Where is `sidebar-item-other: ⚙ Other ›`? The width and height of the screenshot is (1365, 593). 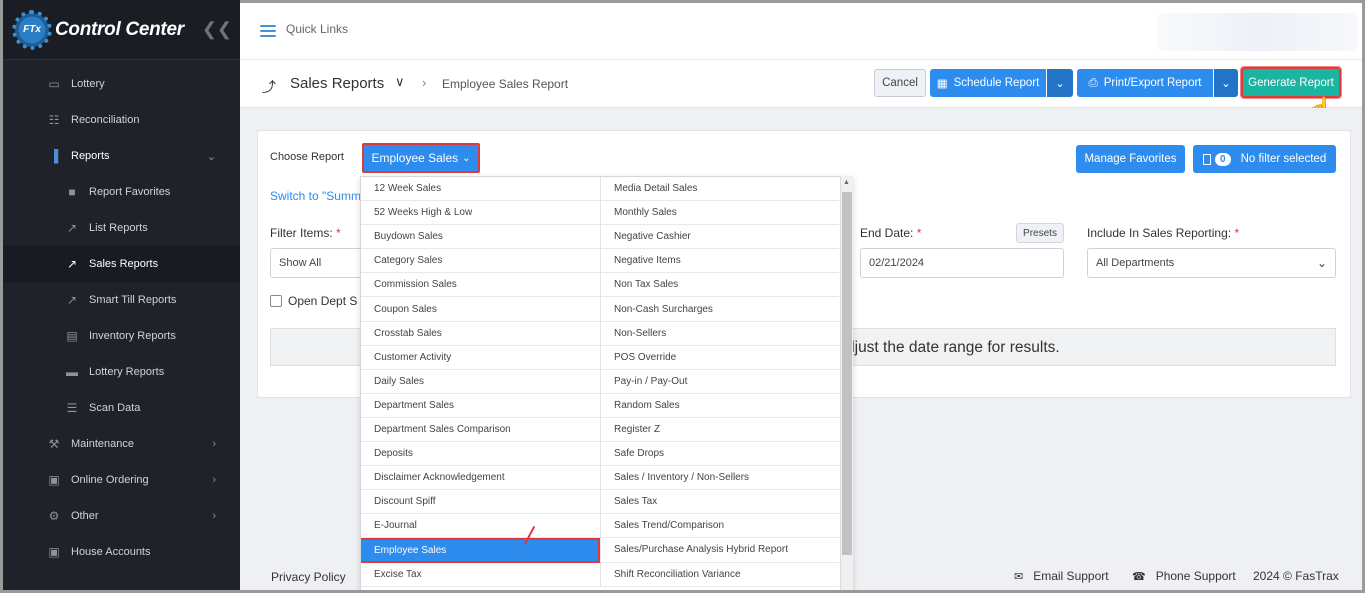 sidebar-item-other: ⚙ Other › is located at coordinates (121, 516).